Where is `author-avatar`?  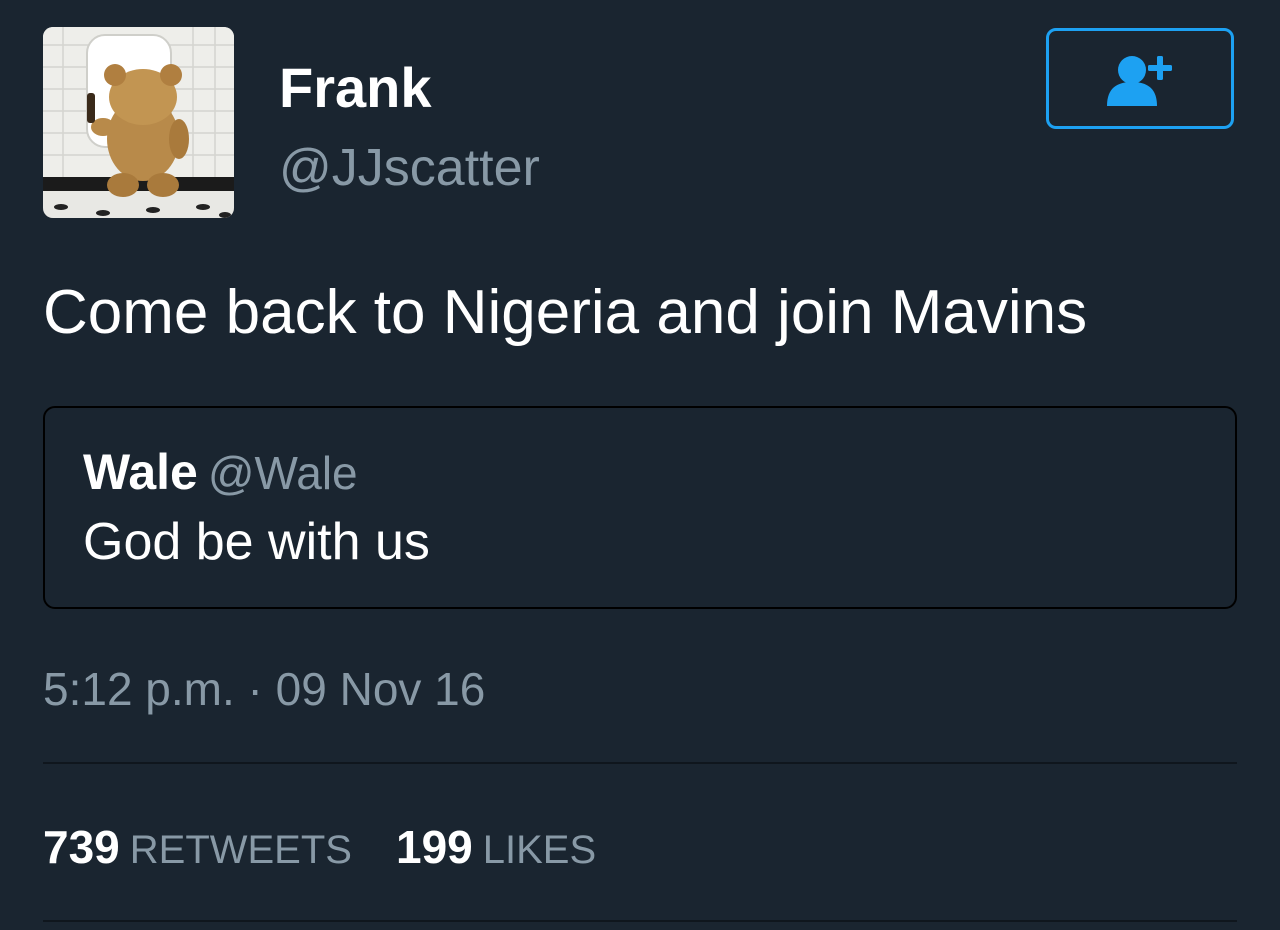 author-avatar is located at coordinates (138, 122).